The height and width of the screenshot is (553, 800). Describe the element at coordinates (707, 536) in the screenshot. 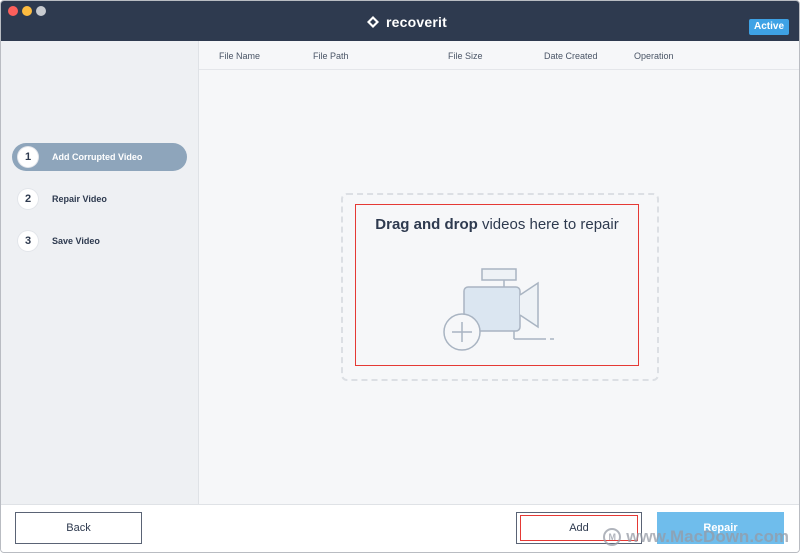

I see `watermark-text: www.MacDown.com` at that location.